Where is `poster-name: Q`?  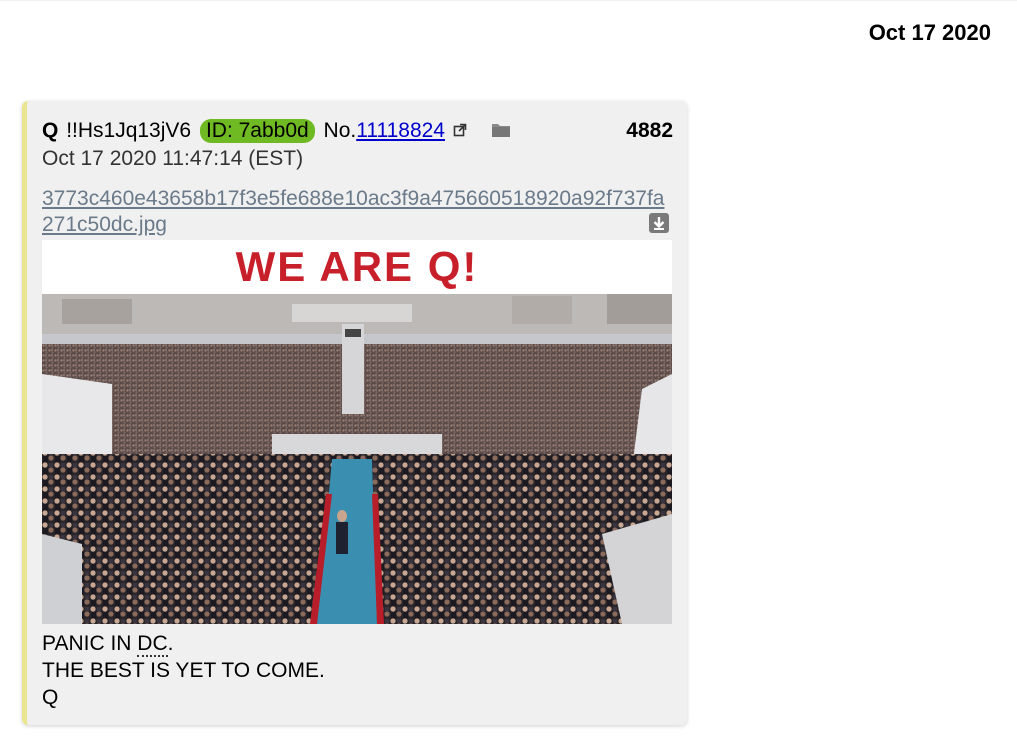 poster-name: Q is located at coordinates (50, 130).